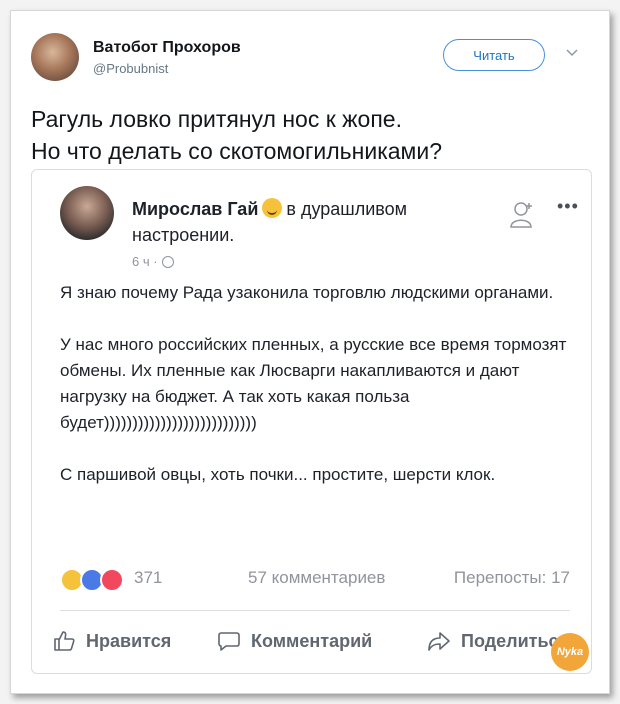 This screenshot has width=620, height=704. Describe the element at coordinates (523, 215) in the screenshot. I see `add-friend-icon` at that location.